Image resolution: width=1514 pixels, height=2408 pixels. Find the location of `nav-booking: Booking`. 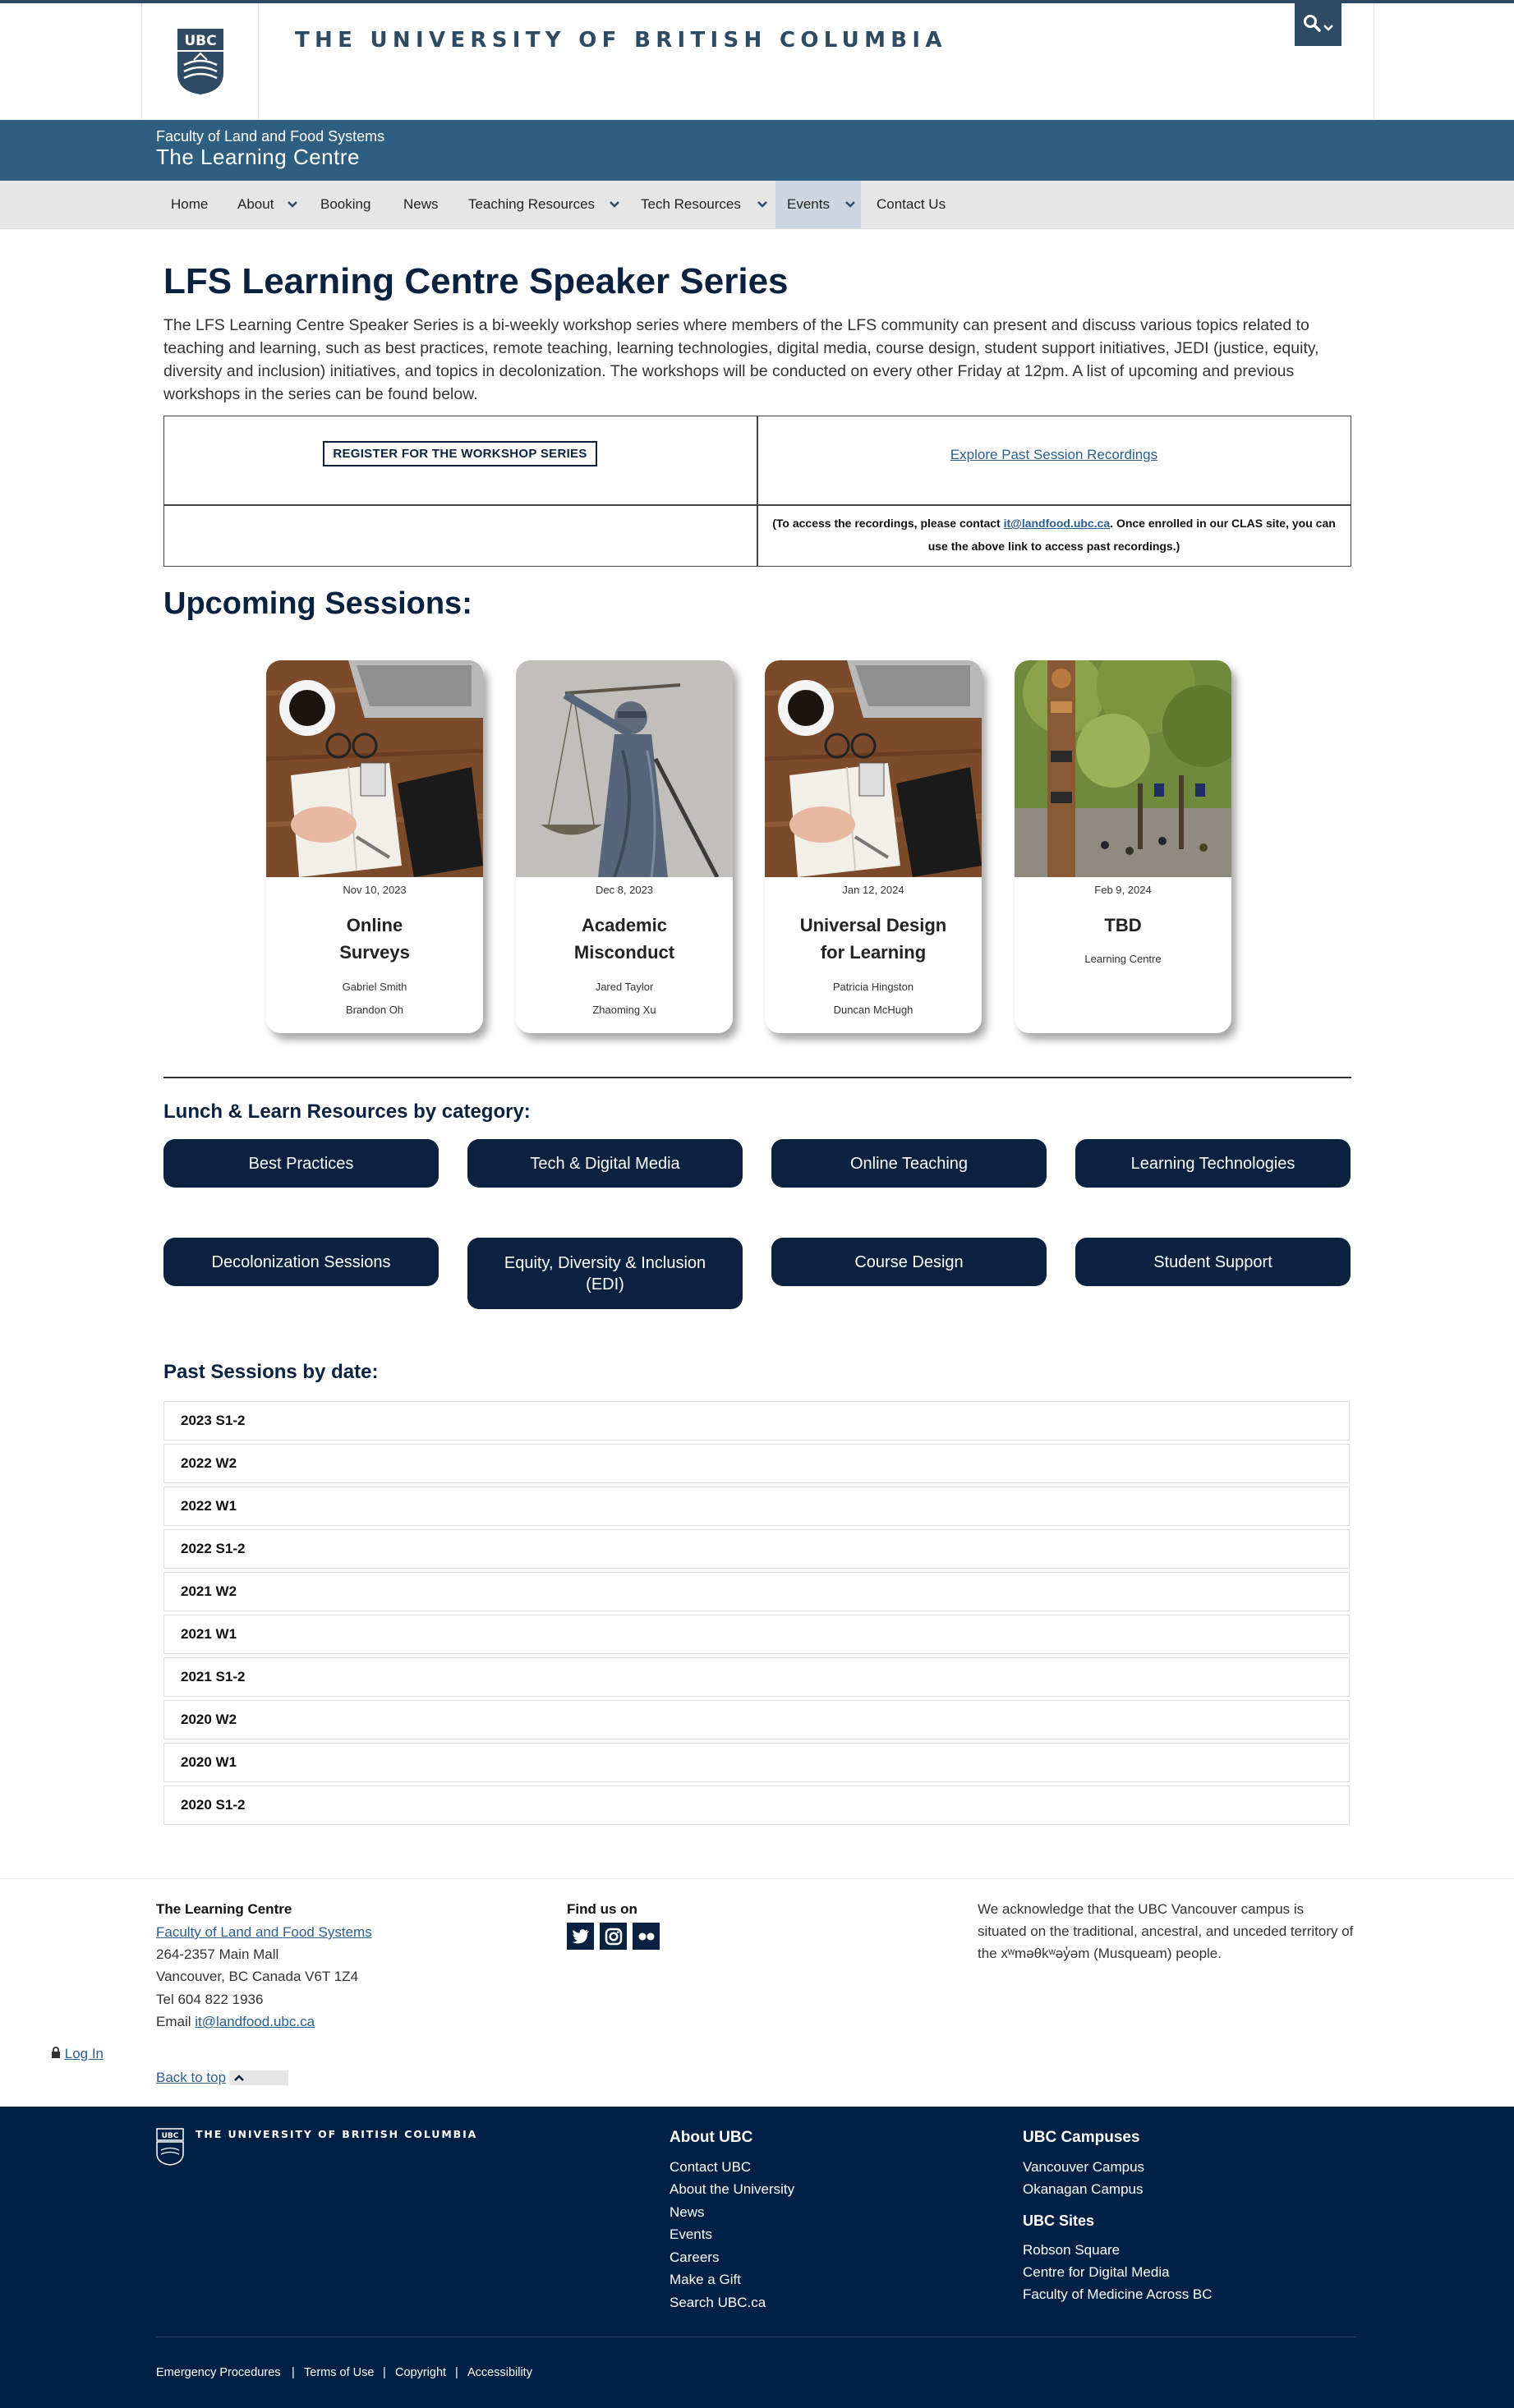

nav-booking: Booking is located at coordinates (345, 204).